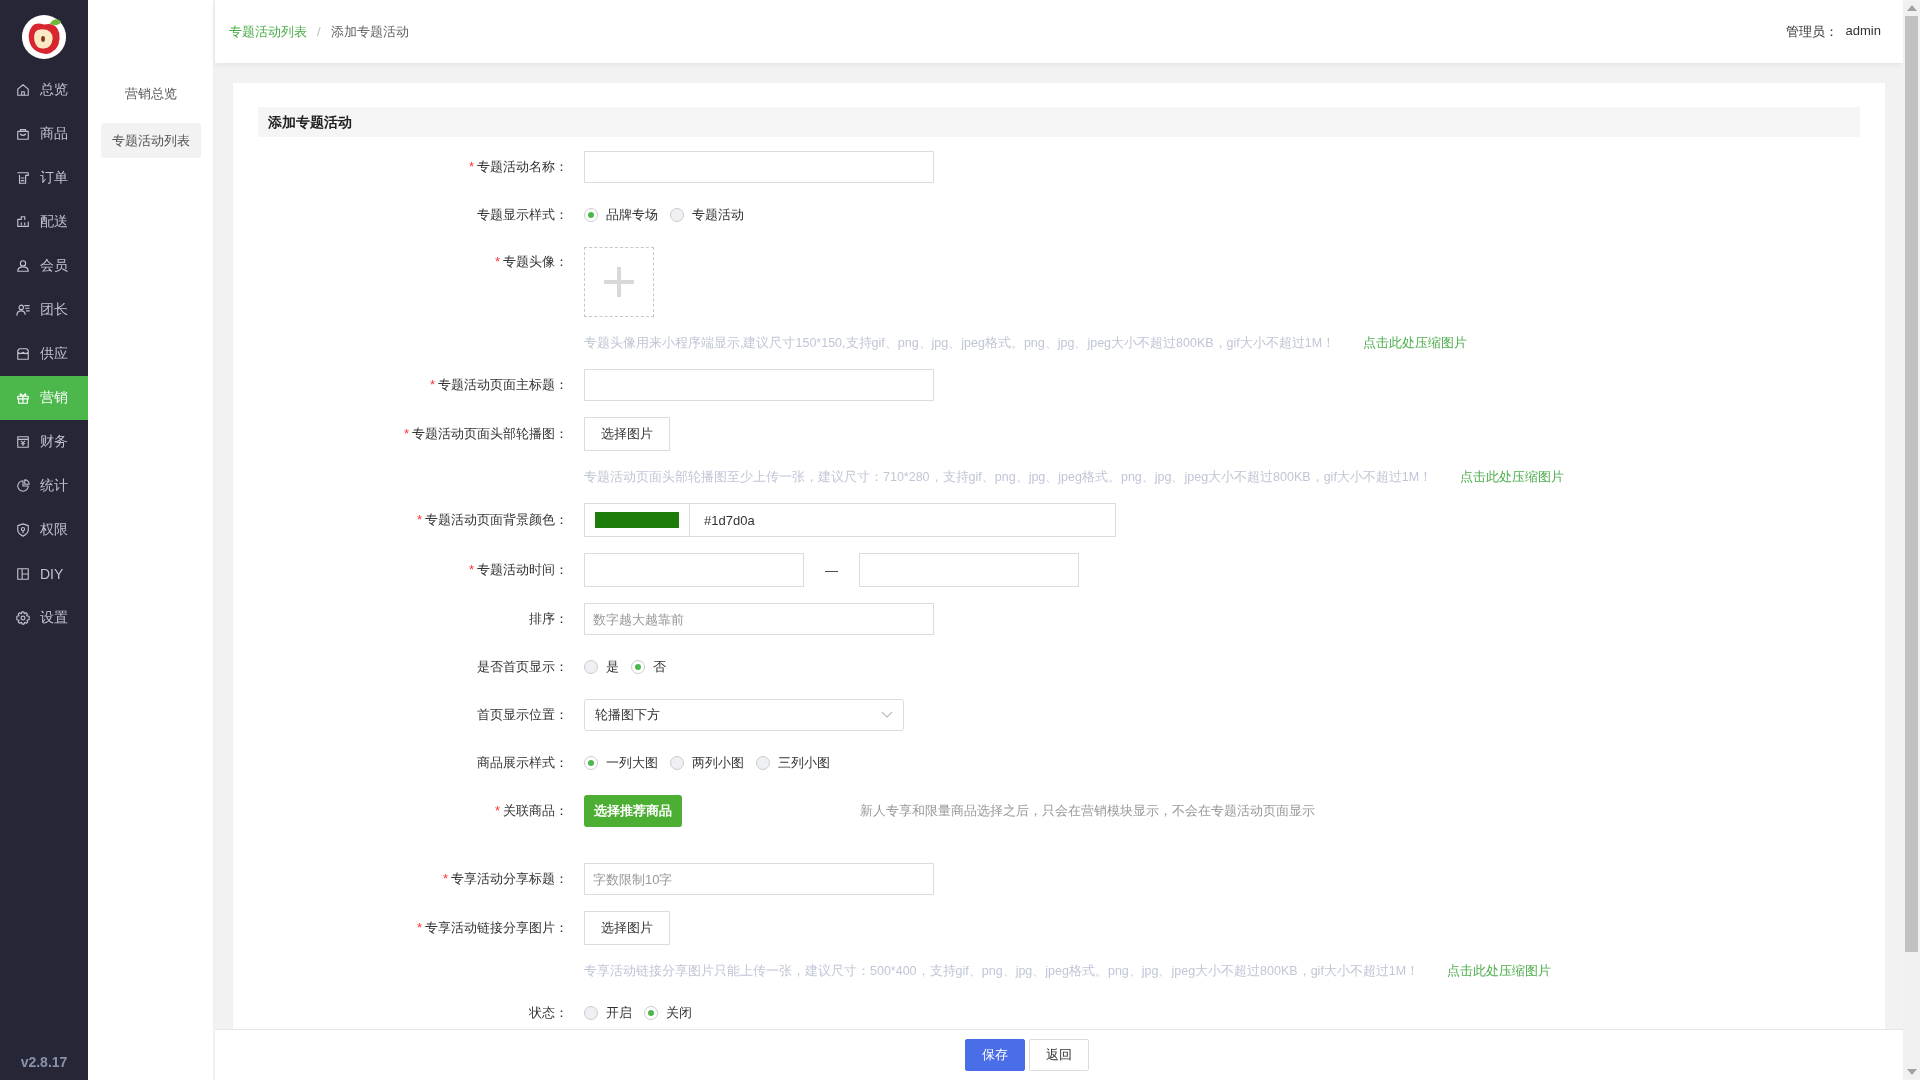  I want to click on note-text: 新人专享和限量商品选择之后，只会在营销模块显示，不会在专题活动页面显示, so click(1087, 811).